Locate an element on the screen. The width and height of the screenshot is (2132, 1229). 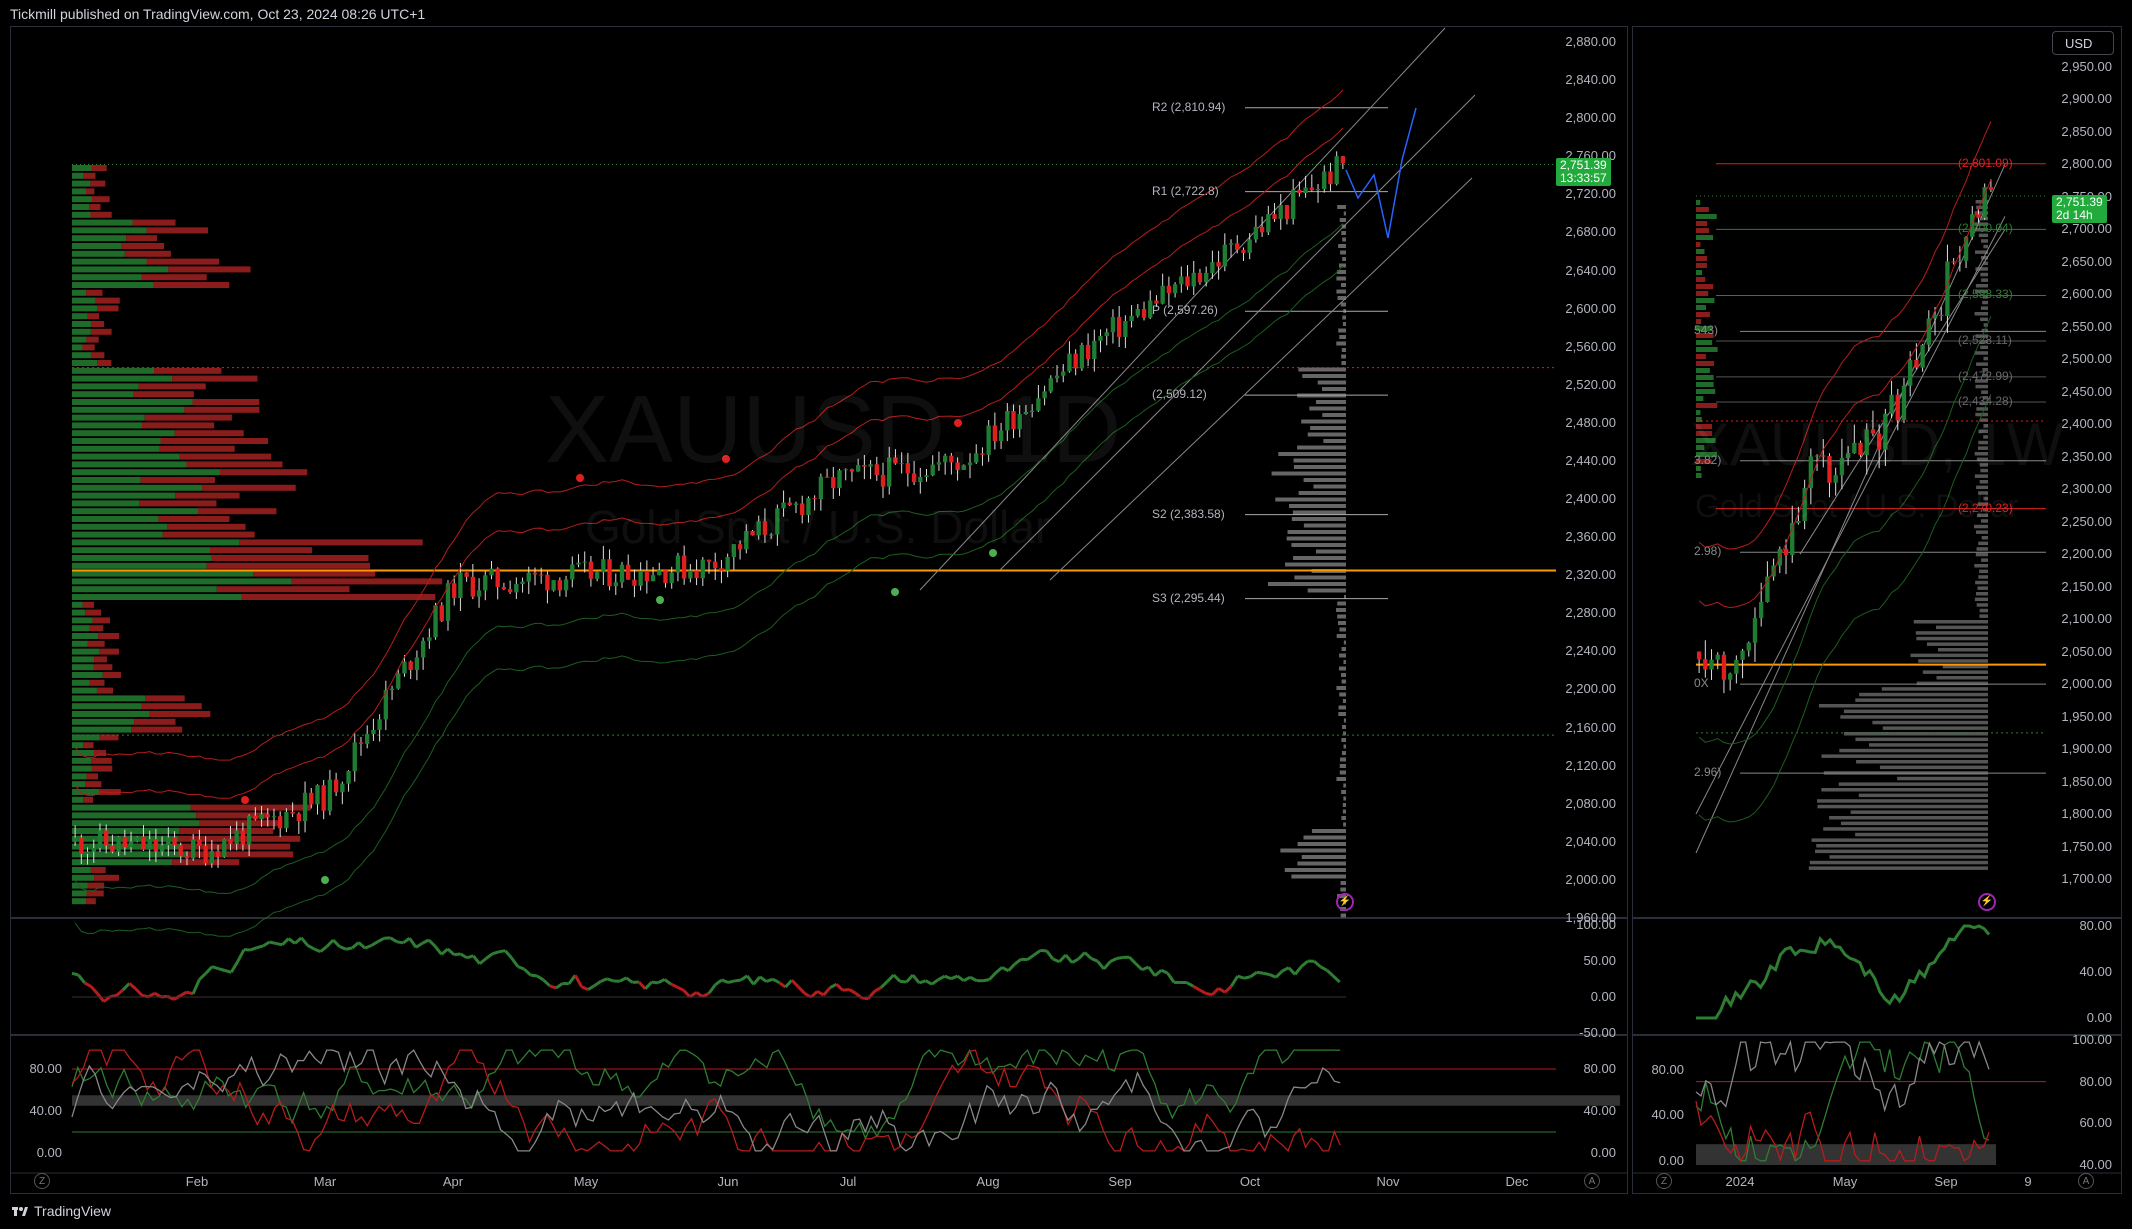
left-lightning-icon: ⚡ is located at coordinates (1345, 902).